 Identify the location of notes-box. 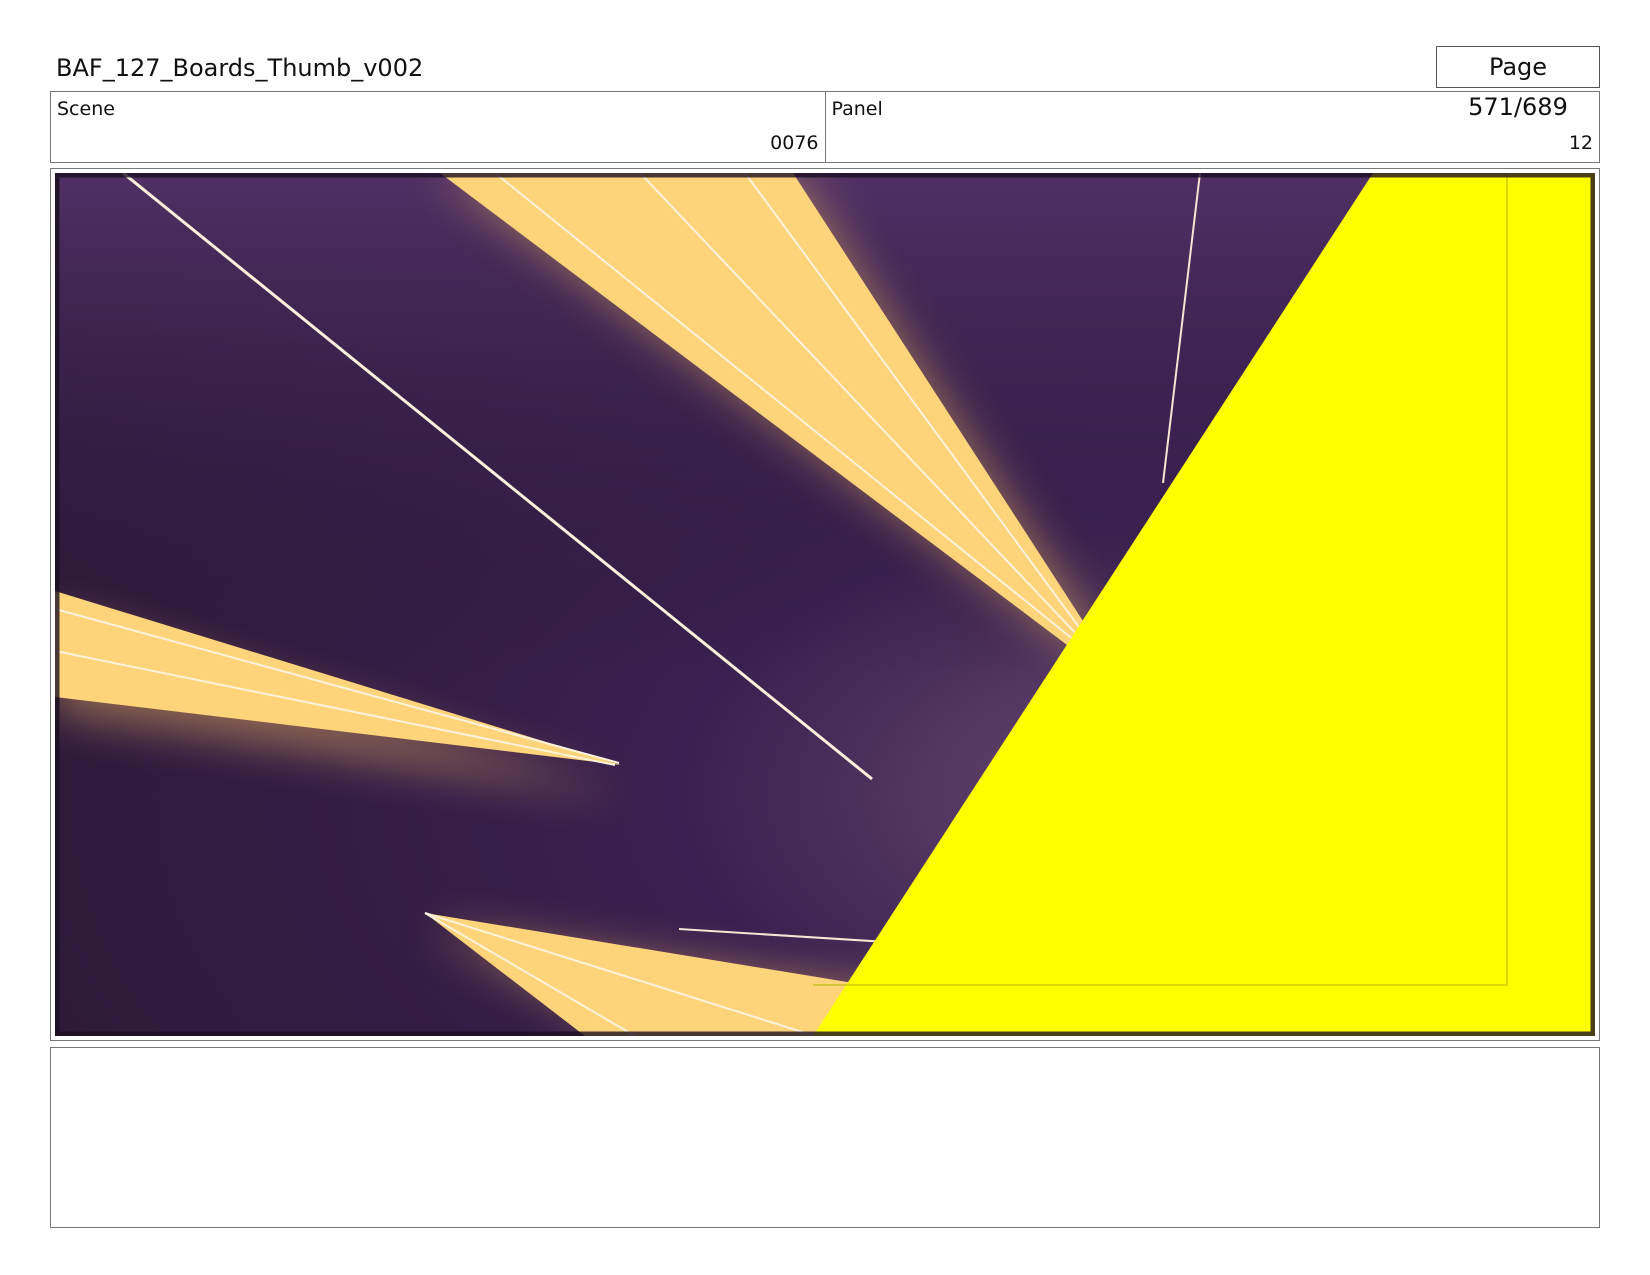
(825, 1137).